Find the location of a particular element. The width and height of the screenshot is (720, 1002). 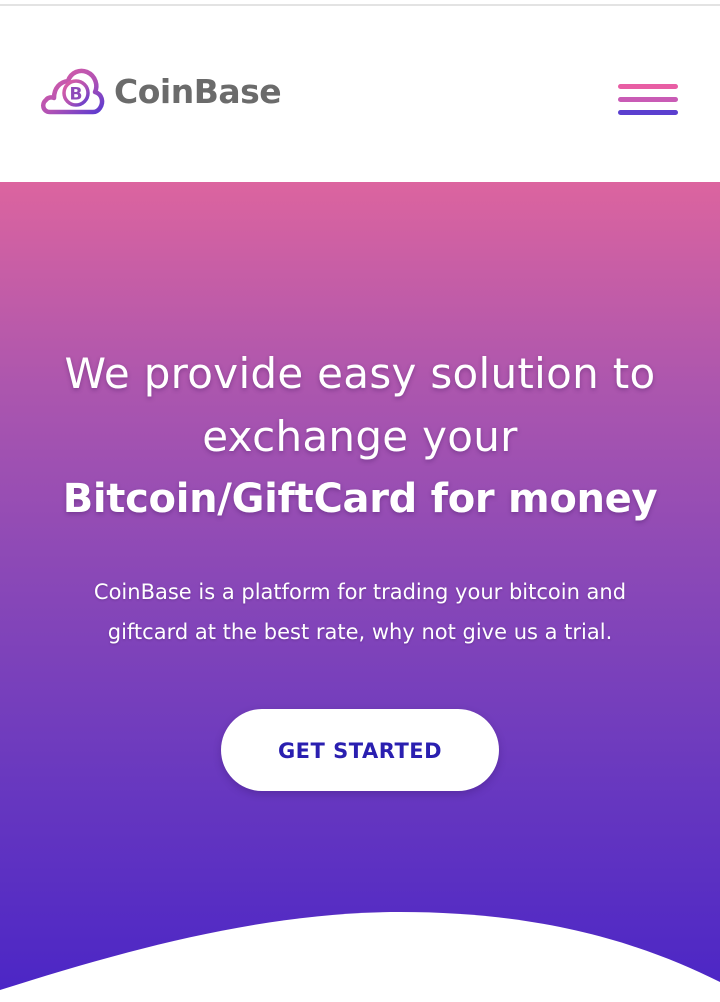

cloud-bitcoin-icon: B is located at coordinates (72, 91).